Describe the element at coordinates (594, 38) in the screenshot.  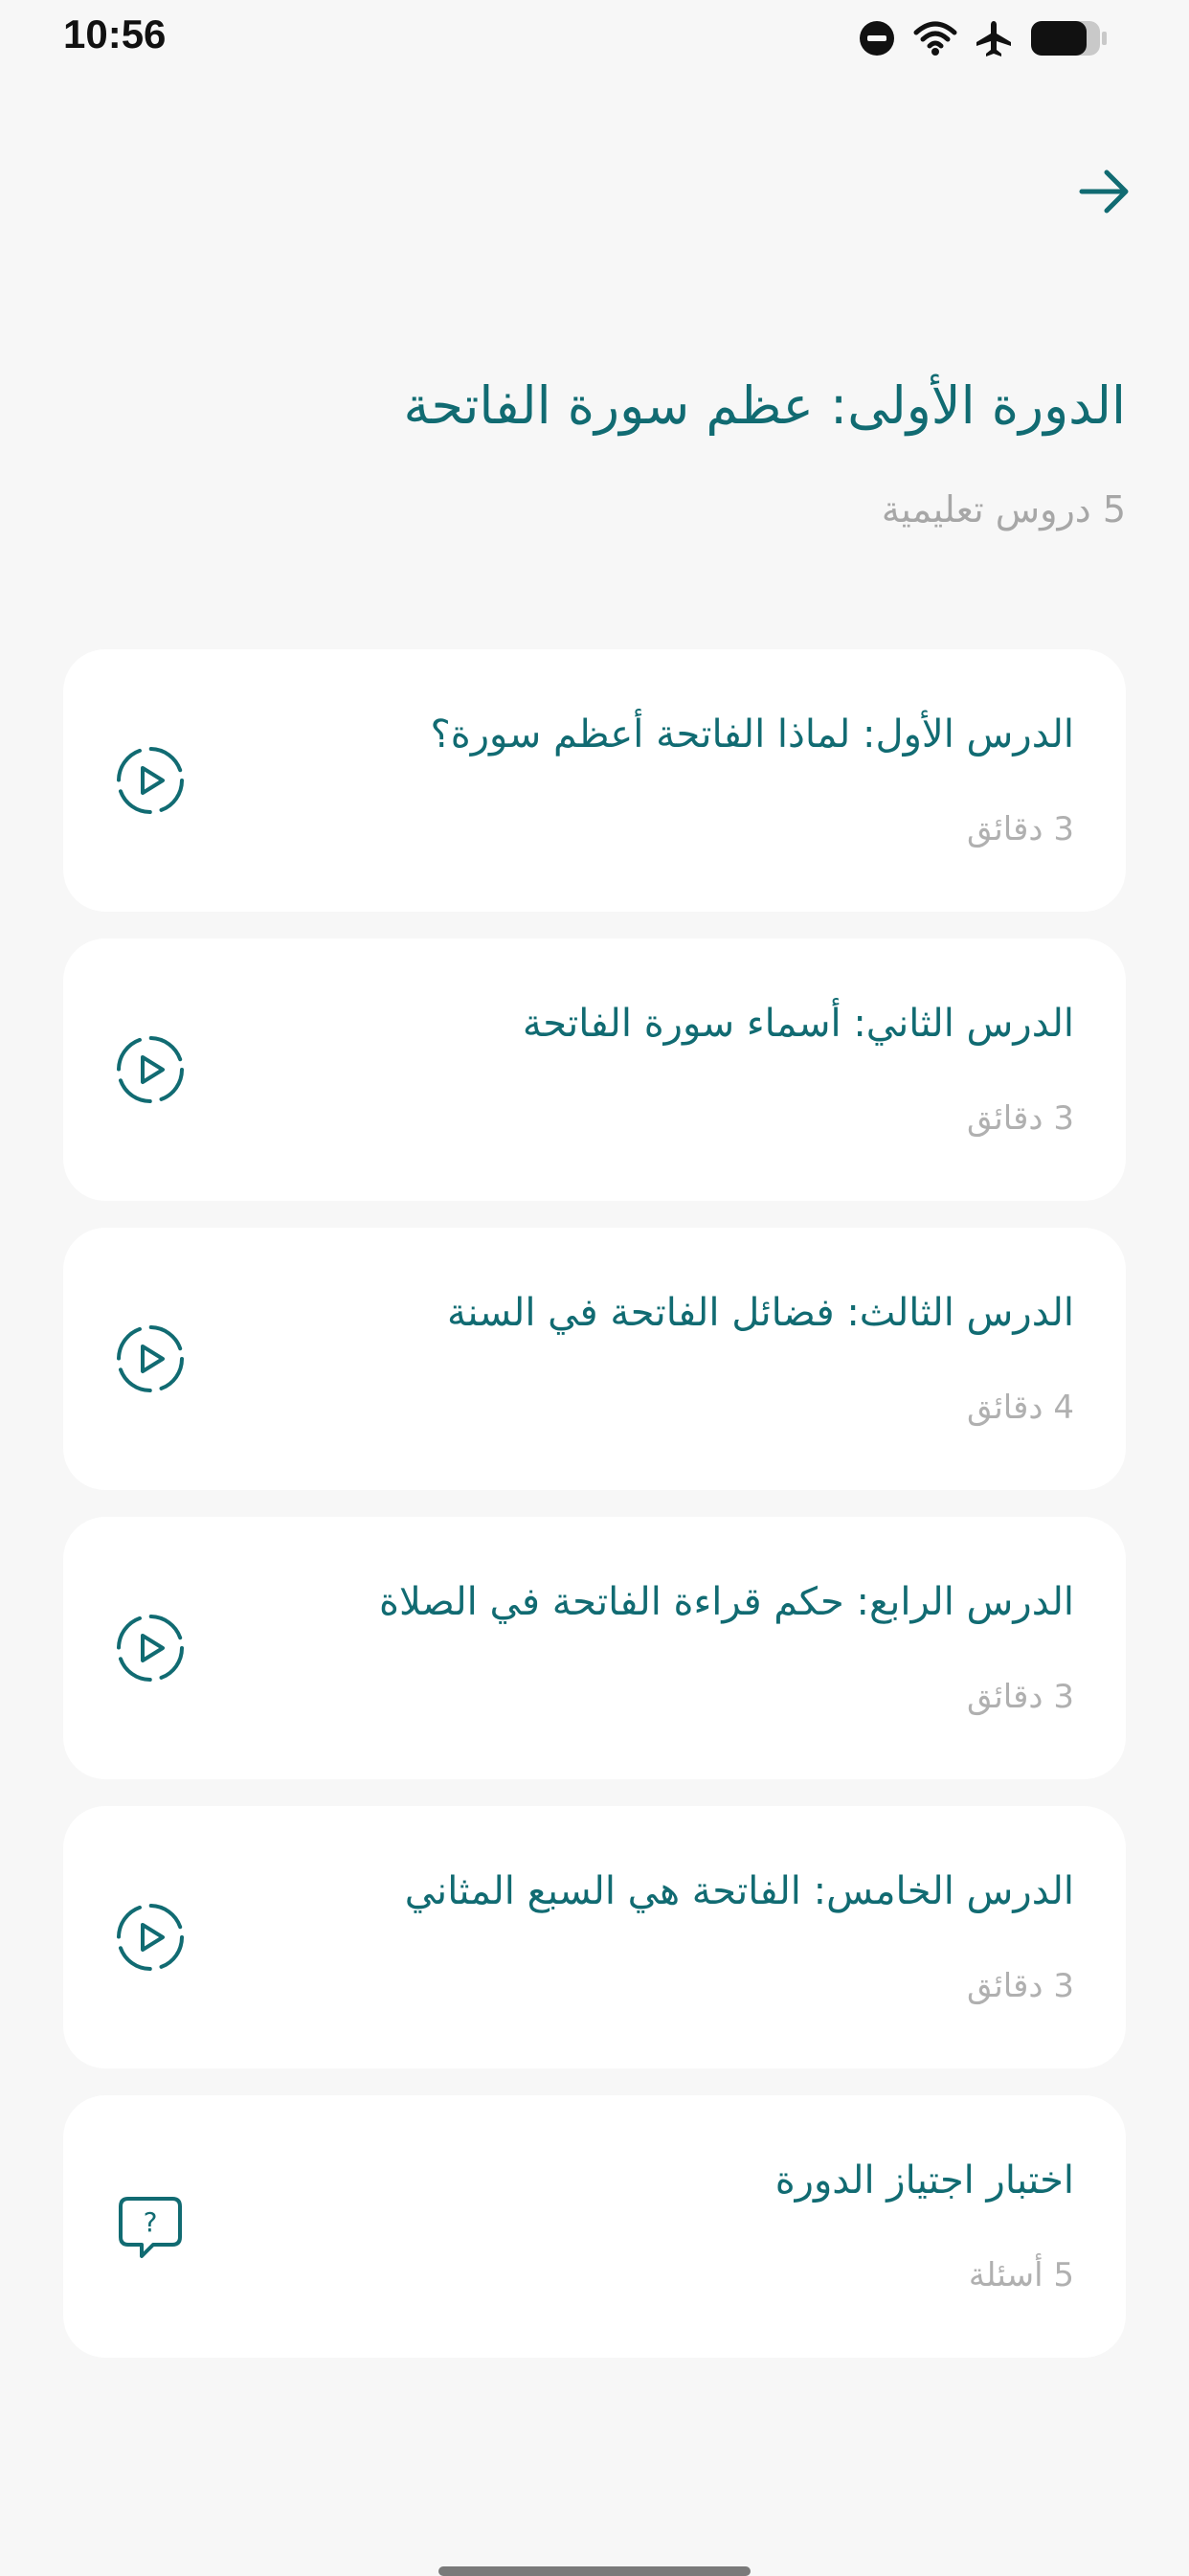
I see `status-bar: 10:56` at that location.